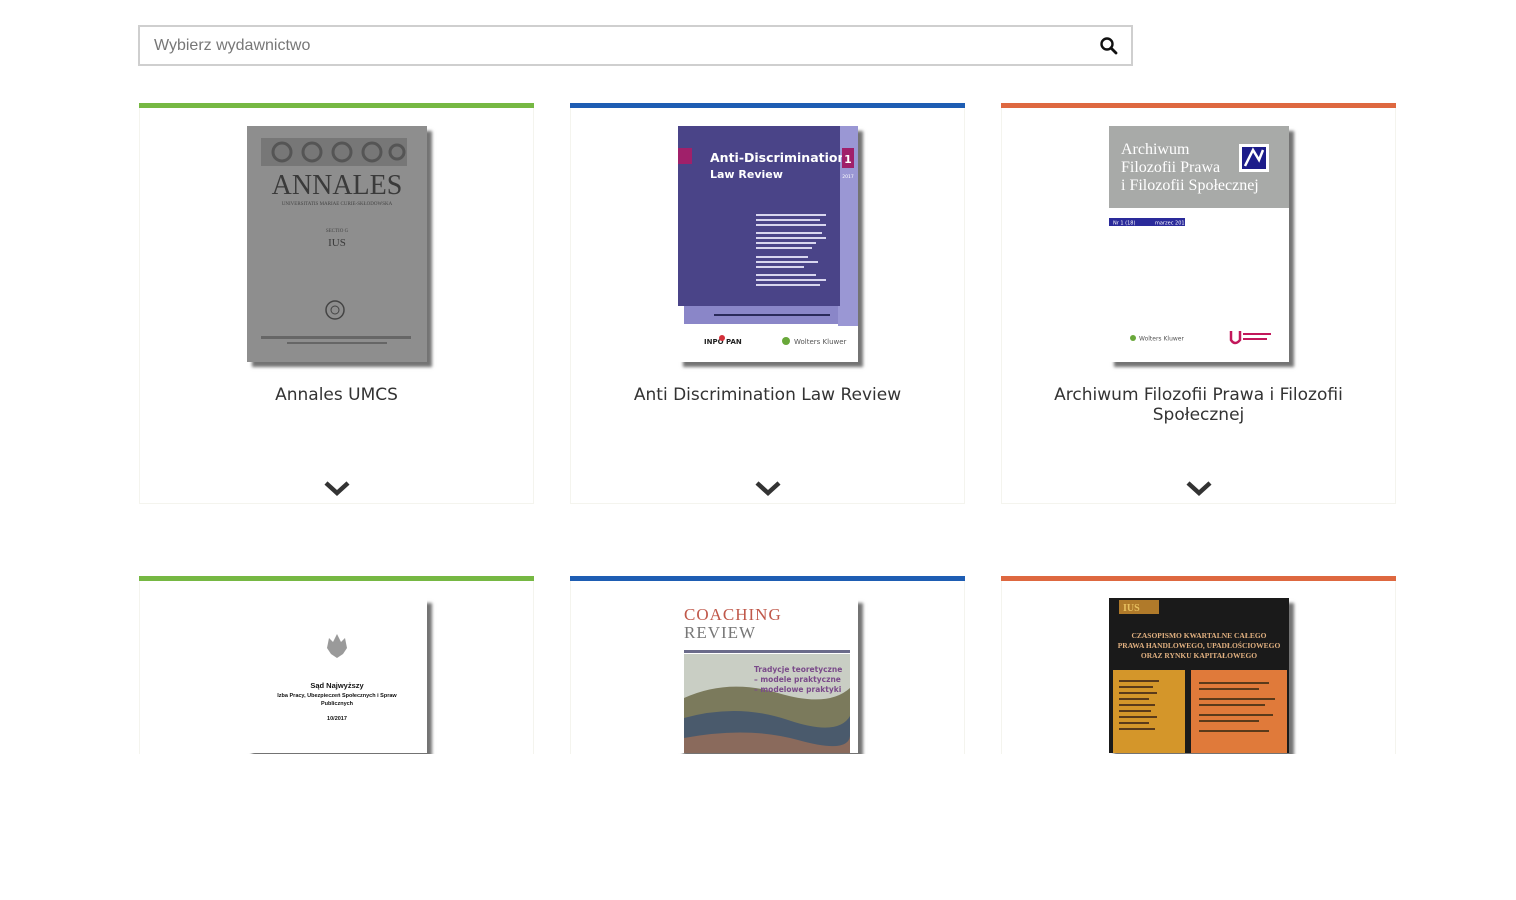 Image resolution: width=1516 pixels, height=900 pixels. I want to click on cover-line3: Publicznych, so click(336, 704).